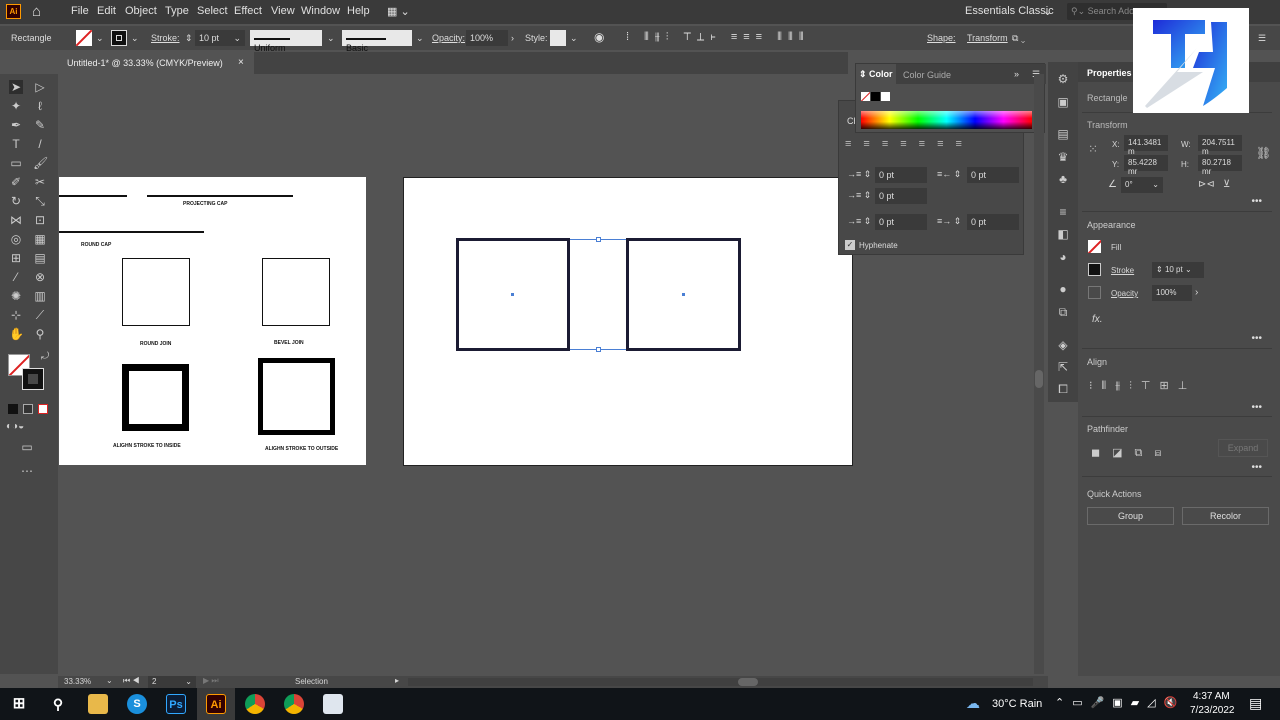  I want to click on reference-point-icon: ⁙, so click(1093, 149).